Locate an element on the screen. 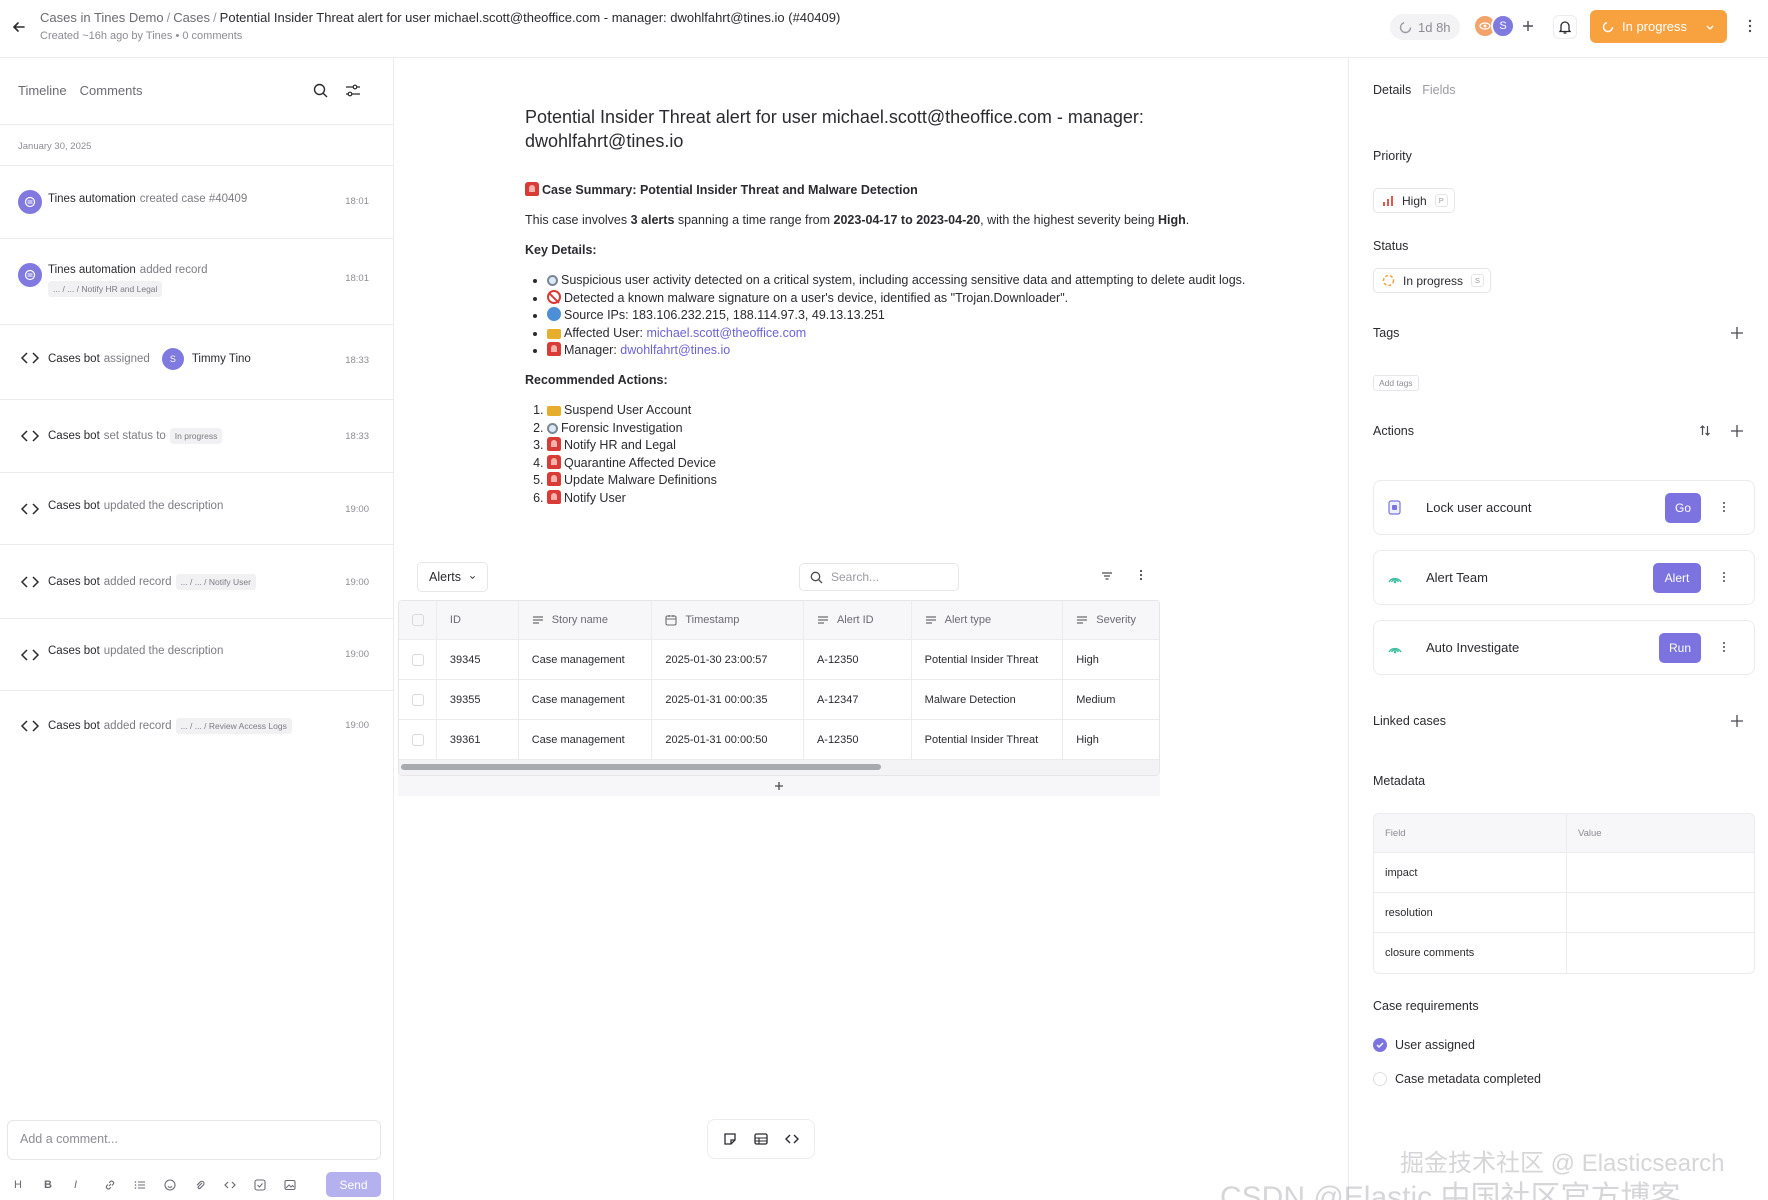 This screenshot has height=1200, width=1768. link-icon is located at coordinates (119, 1185).